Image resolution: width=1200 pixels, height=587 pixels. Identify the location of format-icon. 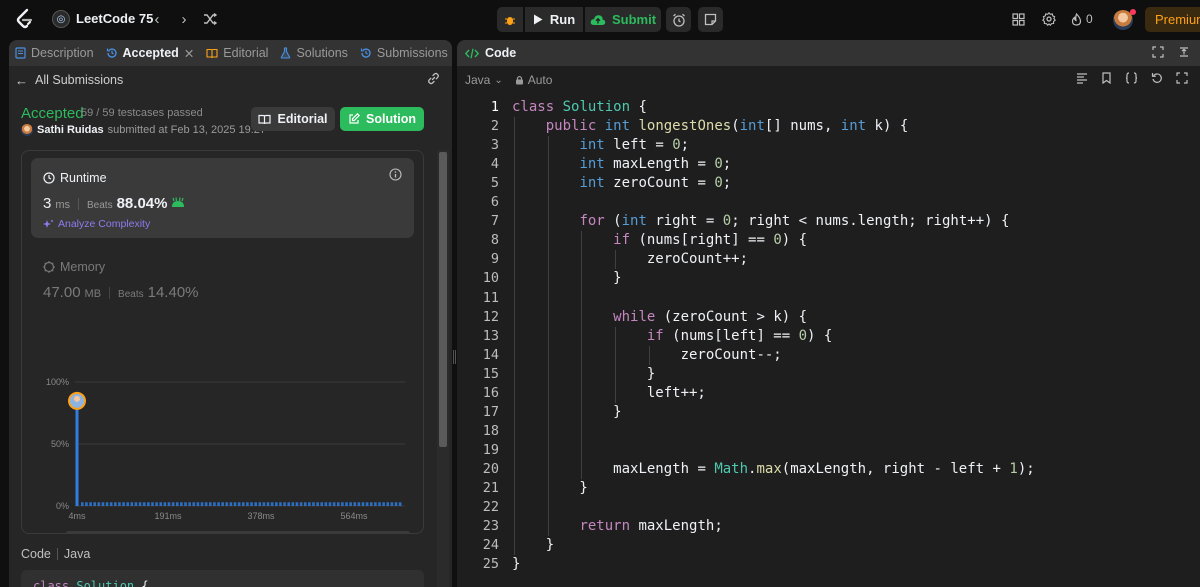
(1082, 78).